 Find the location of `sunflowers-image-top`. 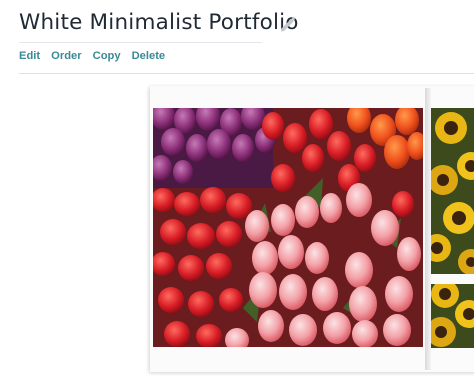

sunflowers-image-top is located at coordinates (452, 191).